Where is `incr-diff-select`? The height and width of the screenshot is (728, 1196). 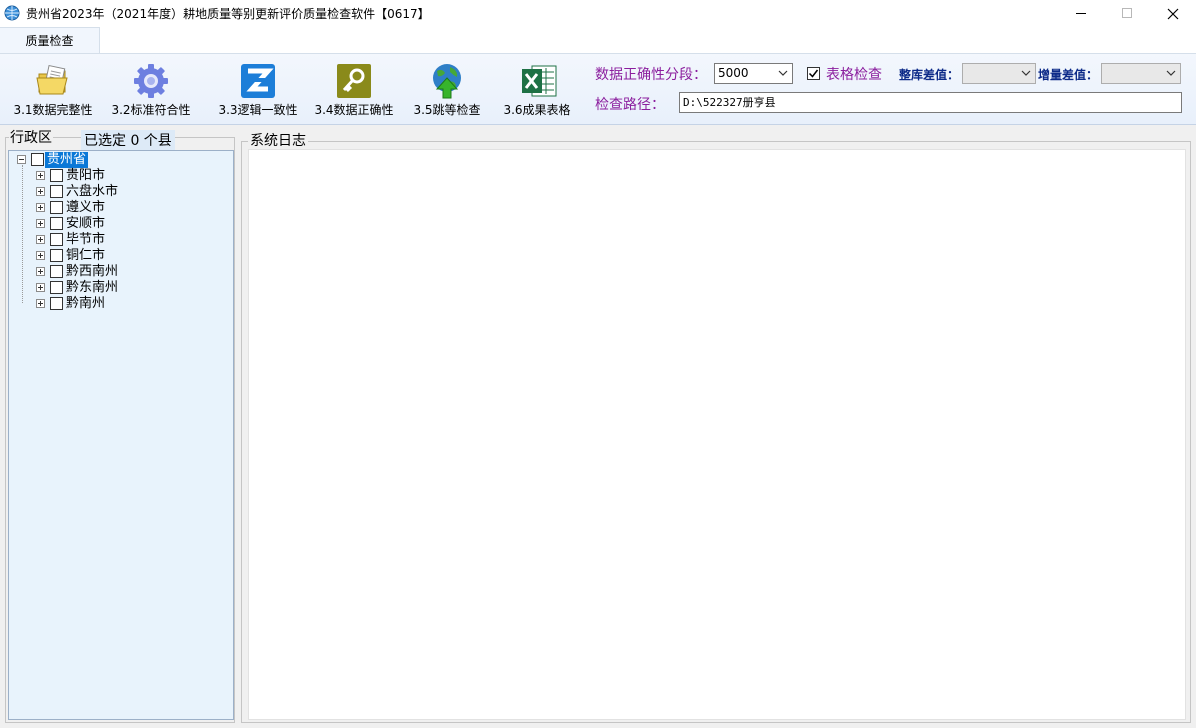 incr-diff-select is located at coordinates (1141, 73).